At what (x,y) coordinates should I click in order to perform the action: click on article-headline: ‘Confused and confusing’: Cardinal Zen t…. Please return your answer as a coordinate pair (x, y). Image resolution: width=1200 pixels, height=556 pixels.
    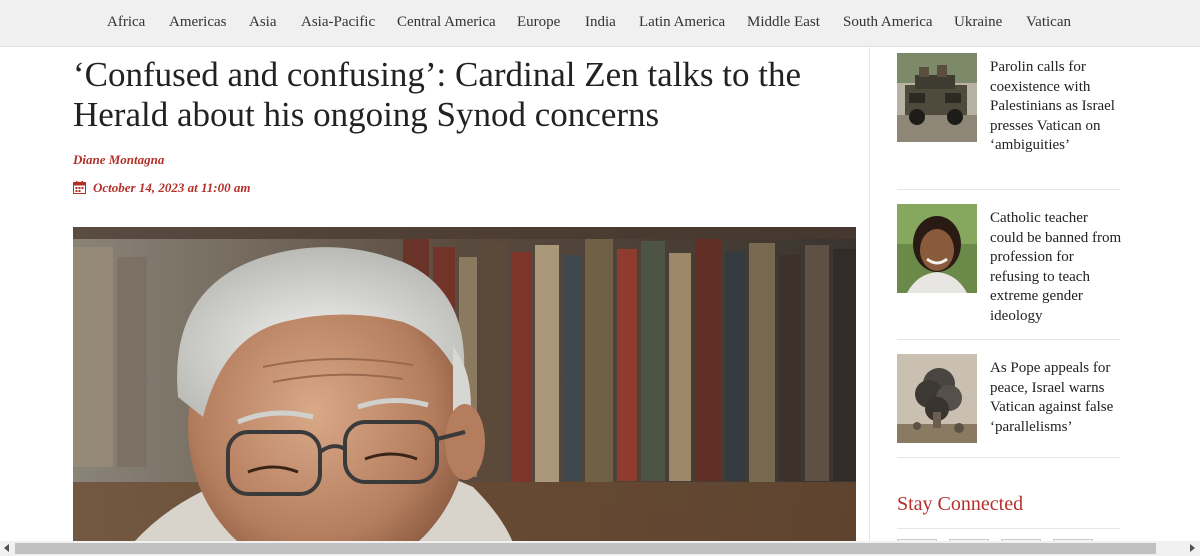
    Looking at the image, I should click on (437, 94).